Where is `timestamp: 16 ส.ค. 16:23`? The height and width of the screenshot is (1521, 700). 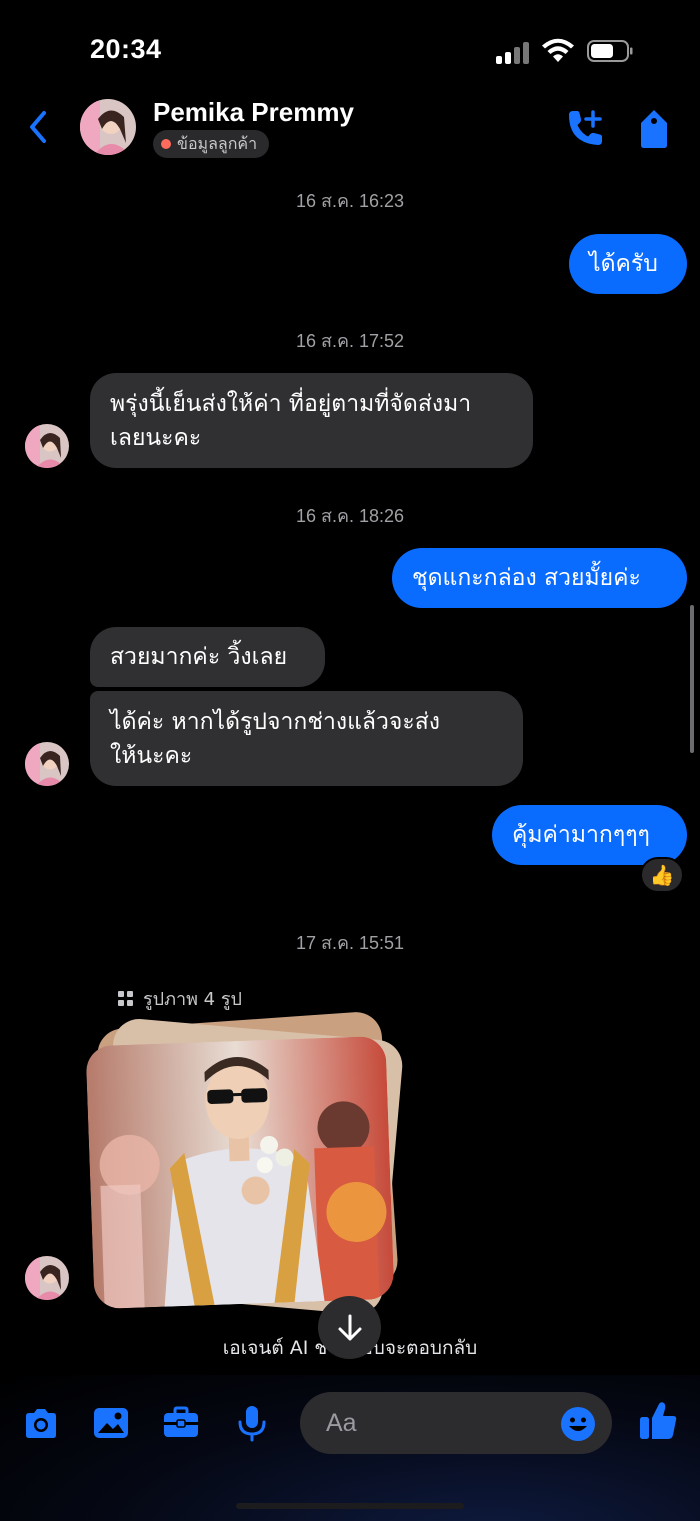
timestamp: 16 ส.ค. 16:23 is located at coordinates (350, 201).